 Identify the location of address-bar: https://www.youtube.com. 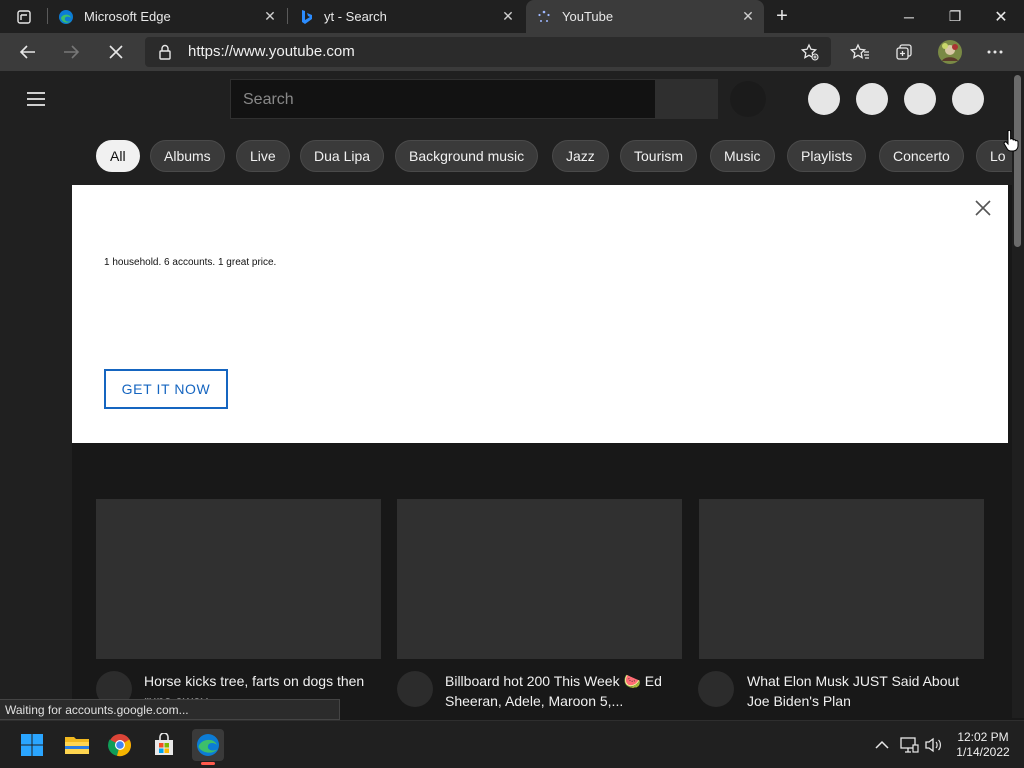
(488, 52).